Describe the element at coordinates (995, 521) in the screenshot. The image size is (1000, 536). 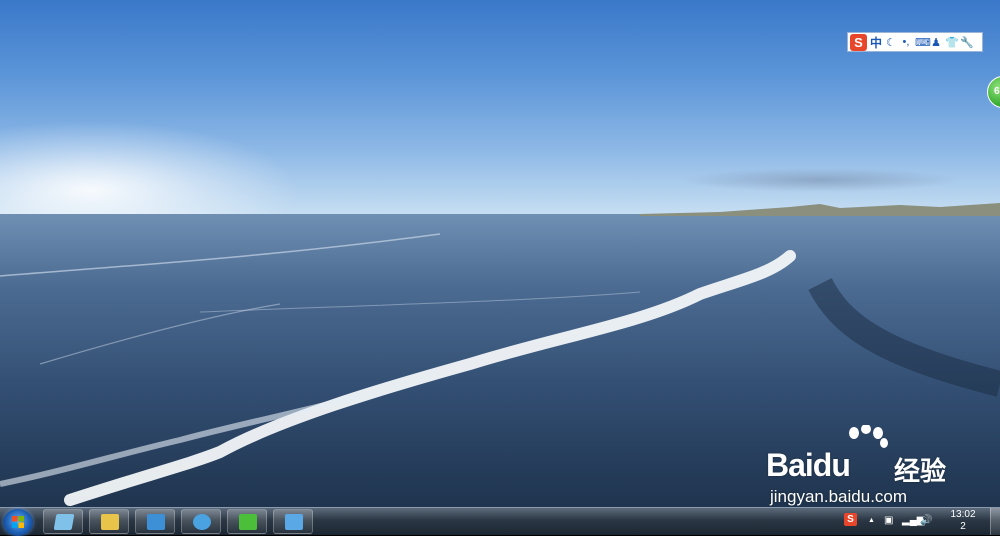
I see `show-desktop-button` at that location.